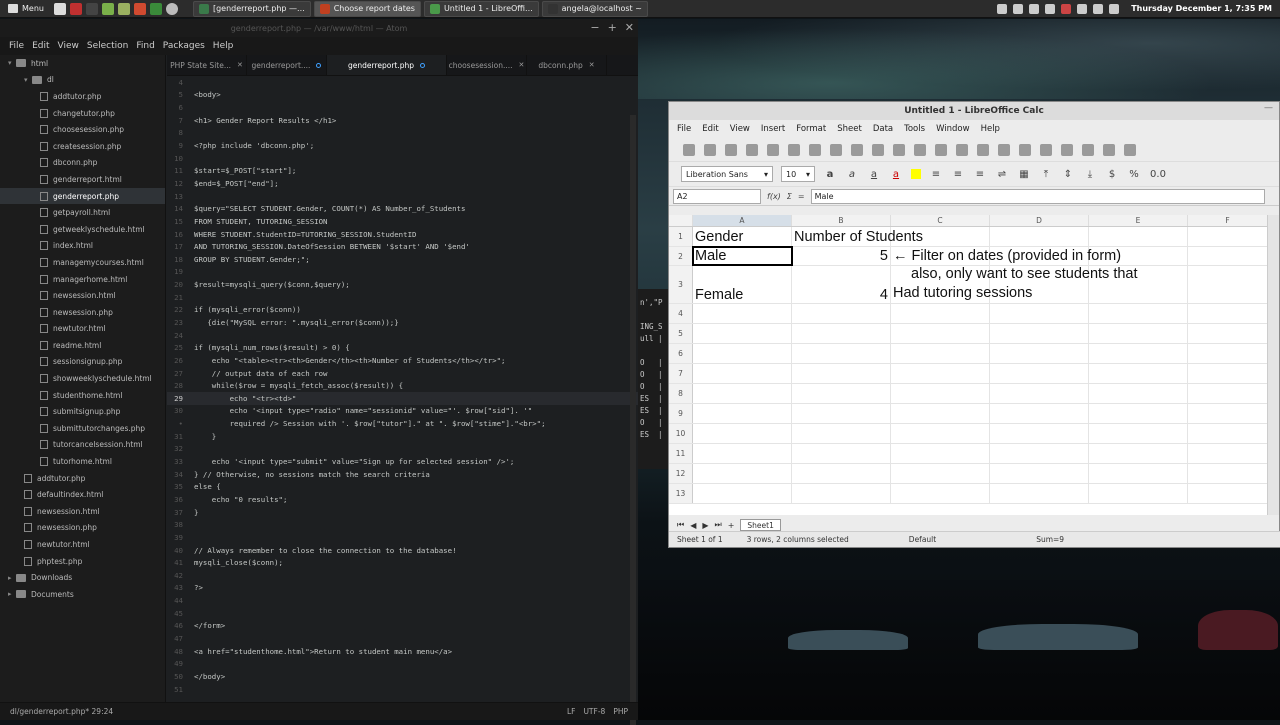 This screenshot has width=1280, height=725. Describe the element at coordinates (1114, 8) in the screenshot. I see `shield-icon` at that location.